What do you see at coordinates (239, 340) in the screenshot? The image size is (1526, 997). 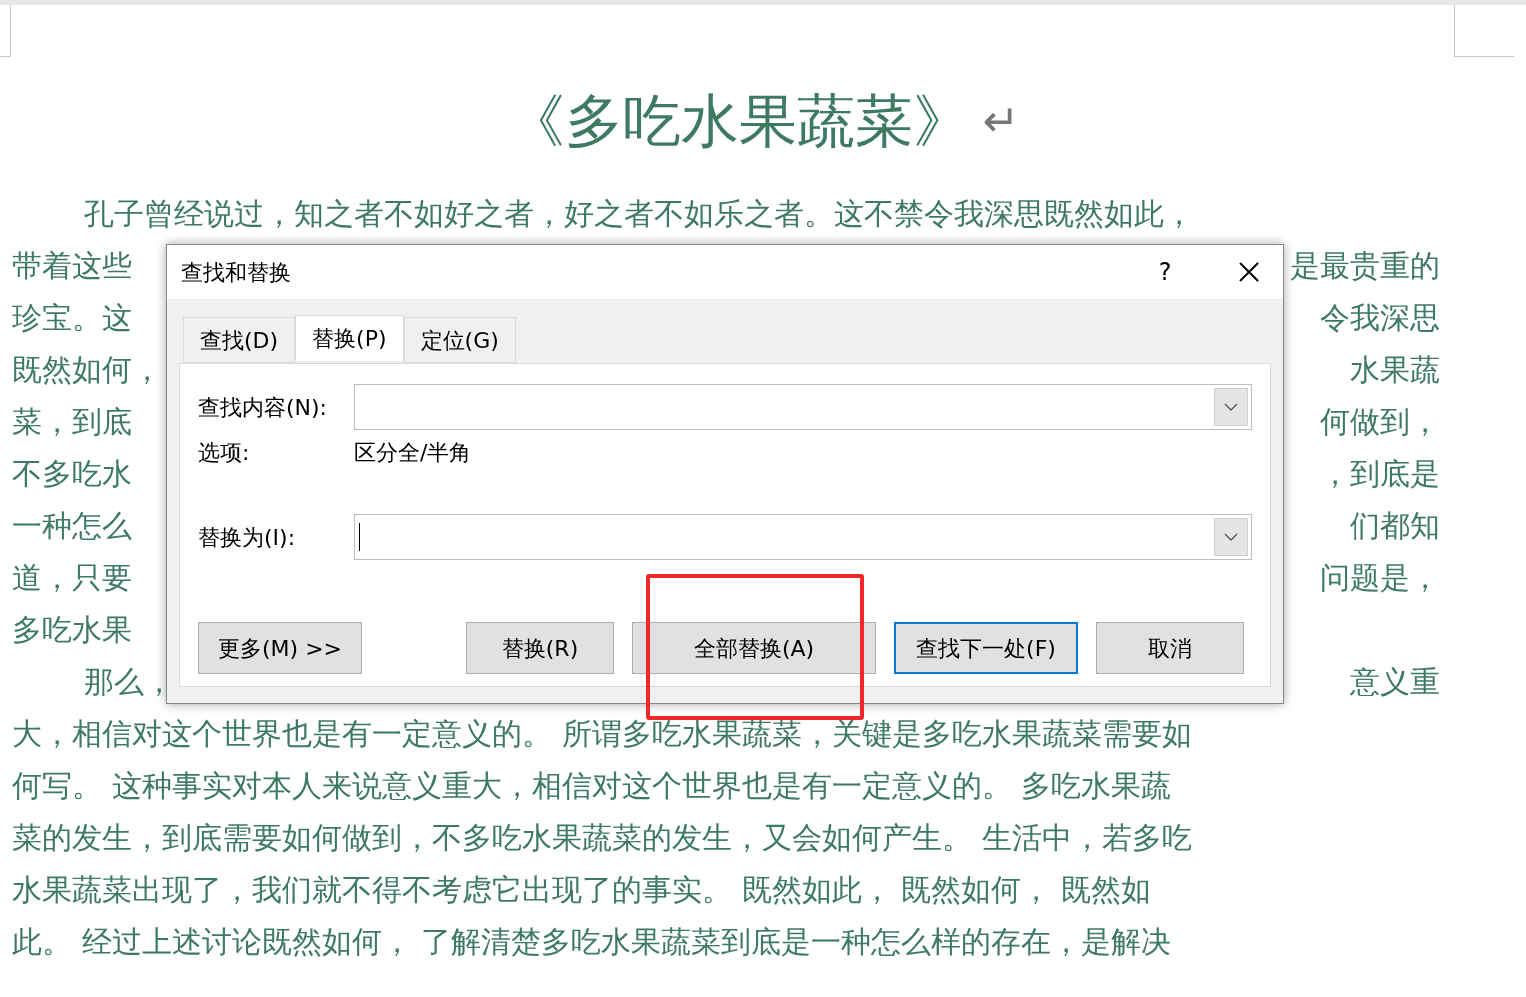 I see `dialog-tab: 查找(D)` at bounding box center [239, 340].